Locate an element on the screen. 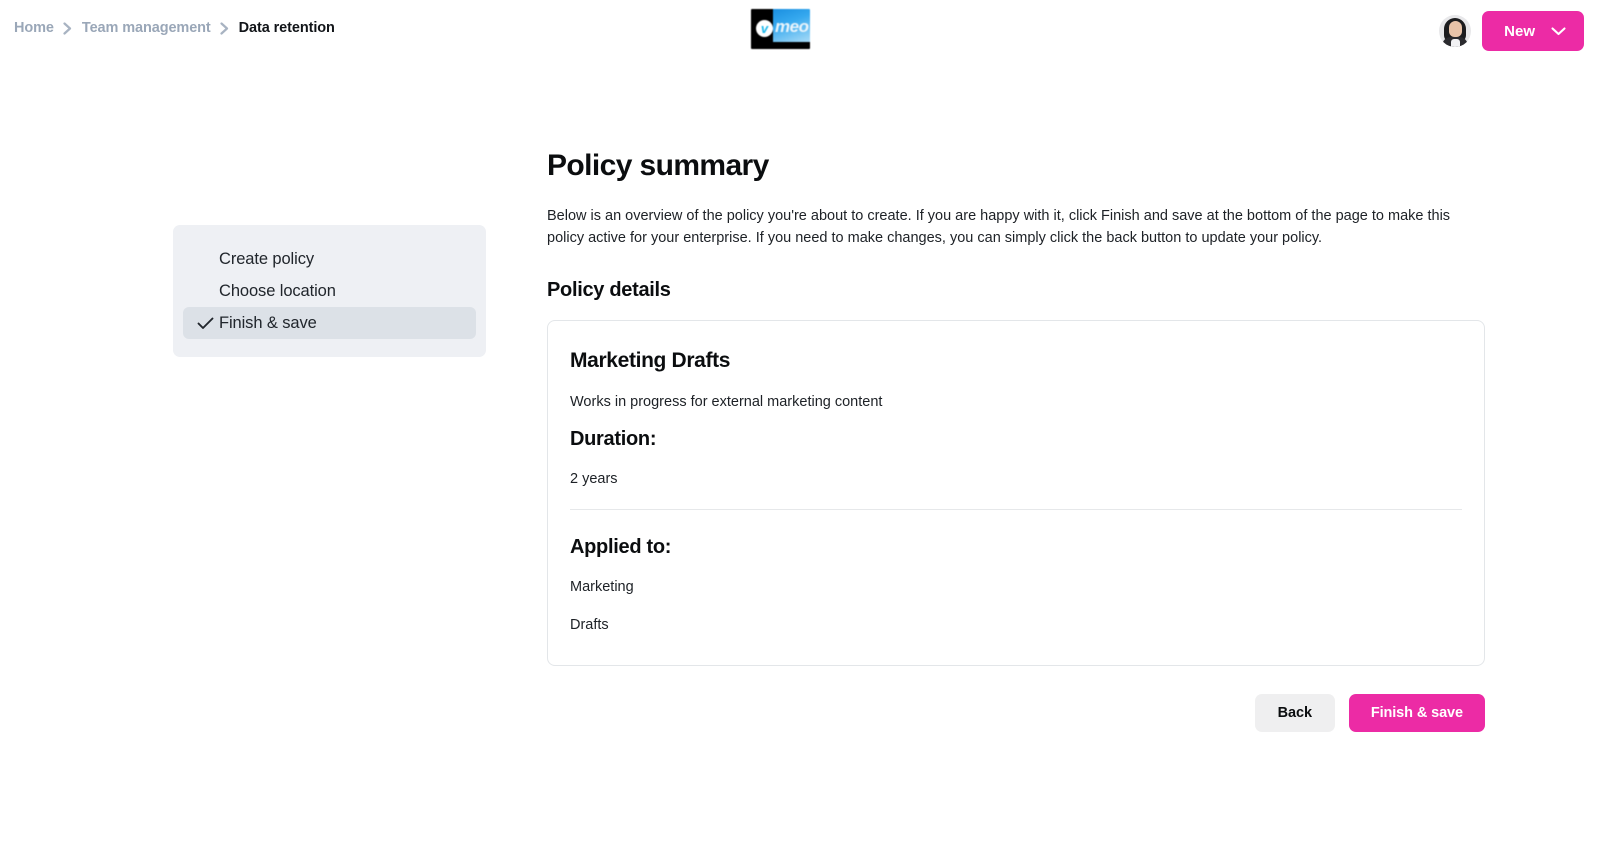 The width and height of the screenshot is (1600, 859). vimeo-logo: meo v is located at coordinates (780, 29).